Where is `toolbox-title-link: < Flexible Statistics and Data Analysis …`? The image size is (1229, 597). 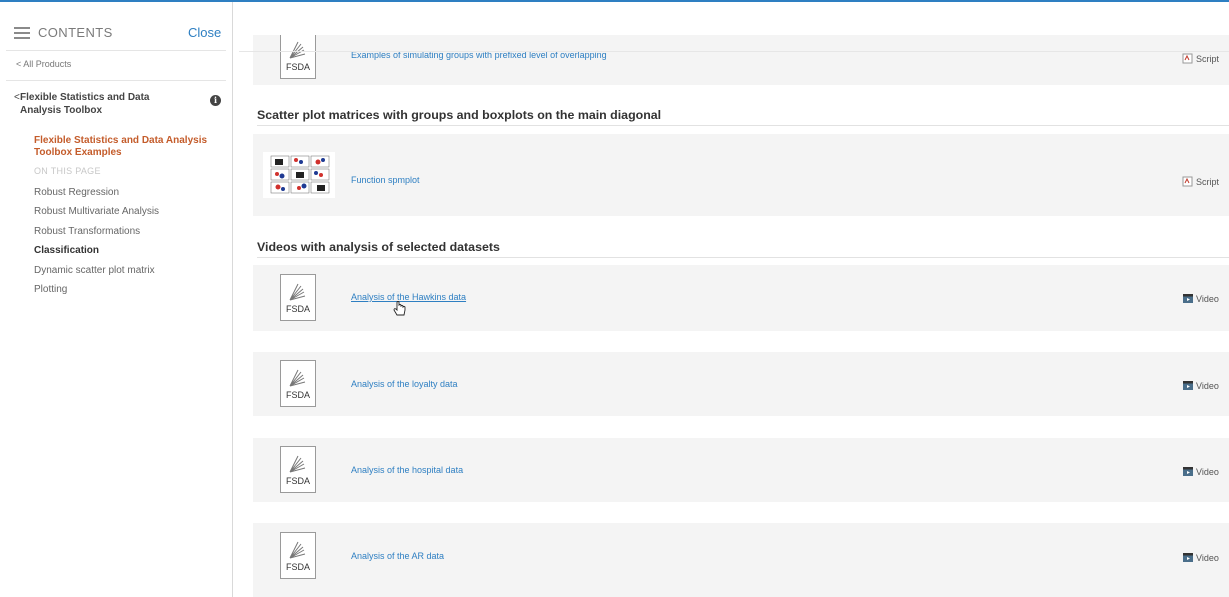 toolbox-title-link: < Flexible Statistics and Data Analysis … is located at coordinates (102, 104).